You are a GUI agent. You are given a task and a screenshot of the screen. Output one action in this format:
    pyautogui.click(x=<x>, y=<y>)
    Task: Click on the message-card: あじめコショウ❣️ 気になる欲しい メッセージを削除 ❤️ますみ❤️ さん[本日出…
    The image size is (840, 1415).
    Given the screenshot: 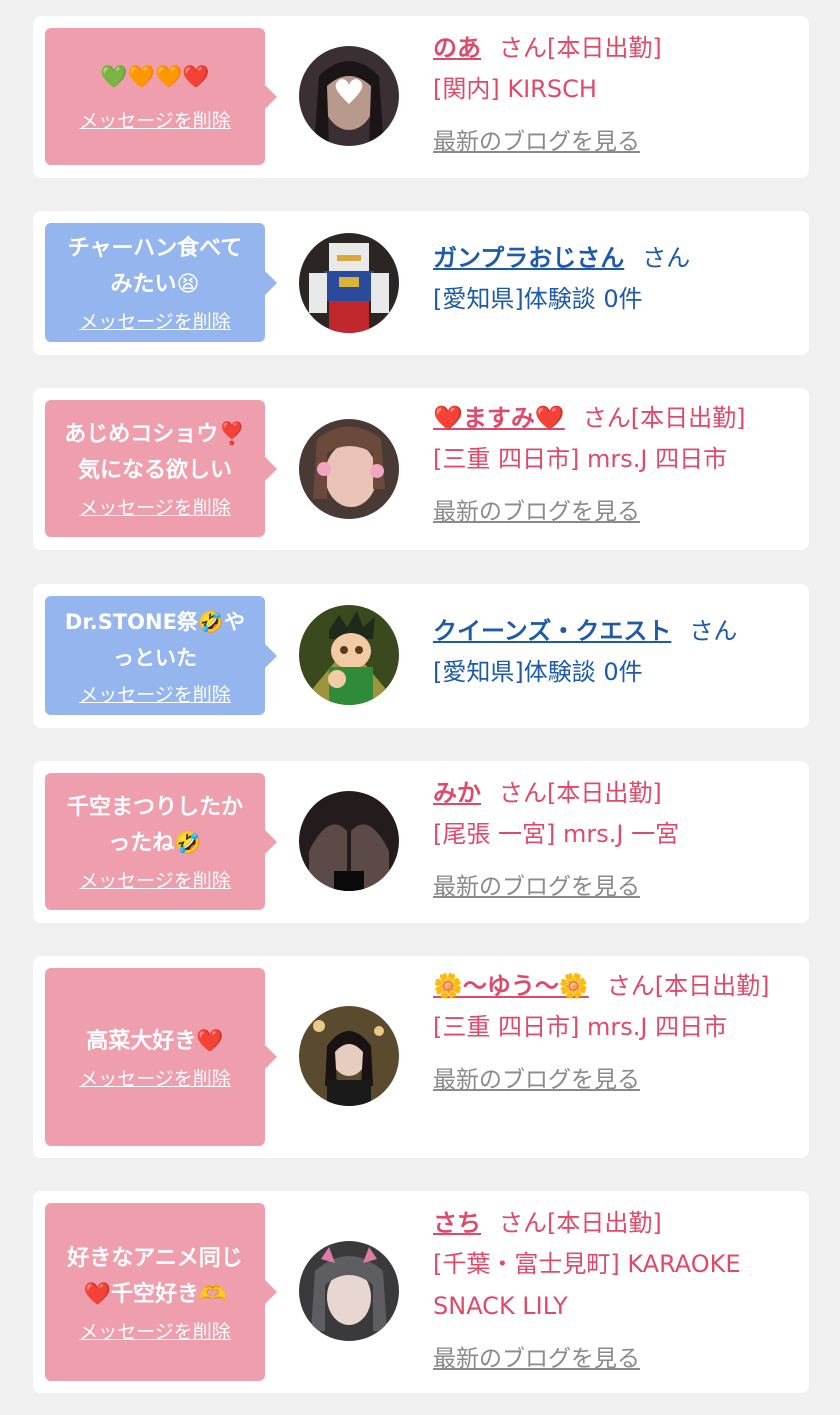 What is the action you would take?
    pyautogui.click(x=421, y=469)
    